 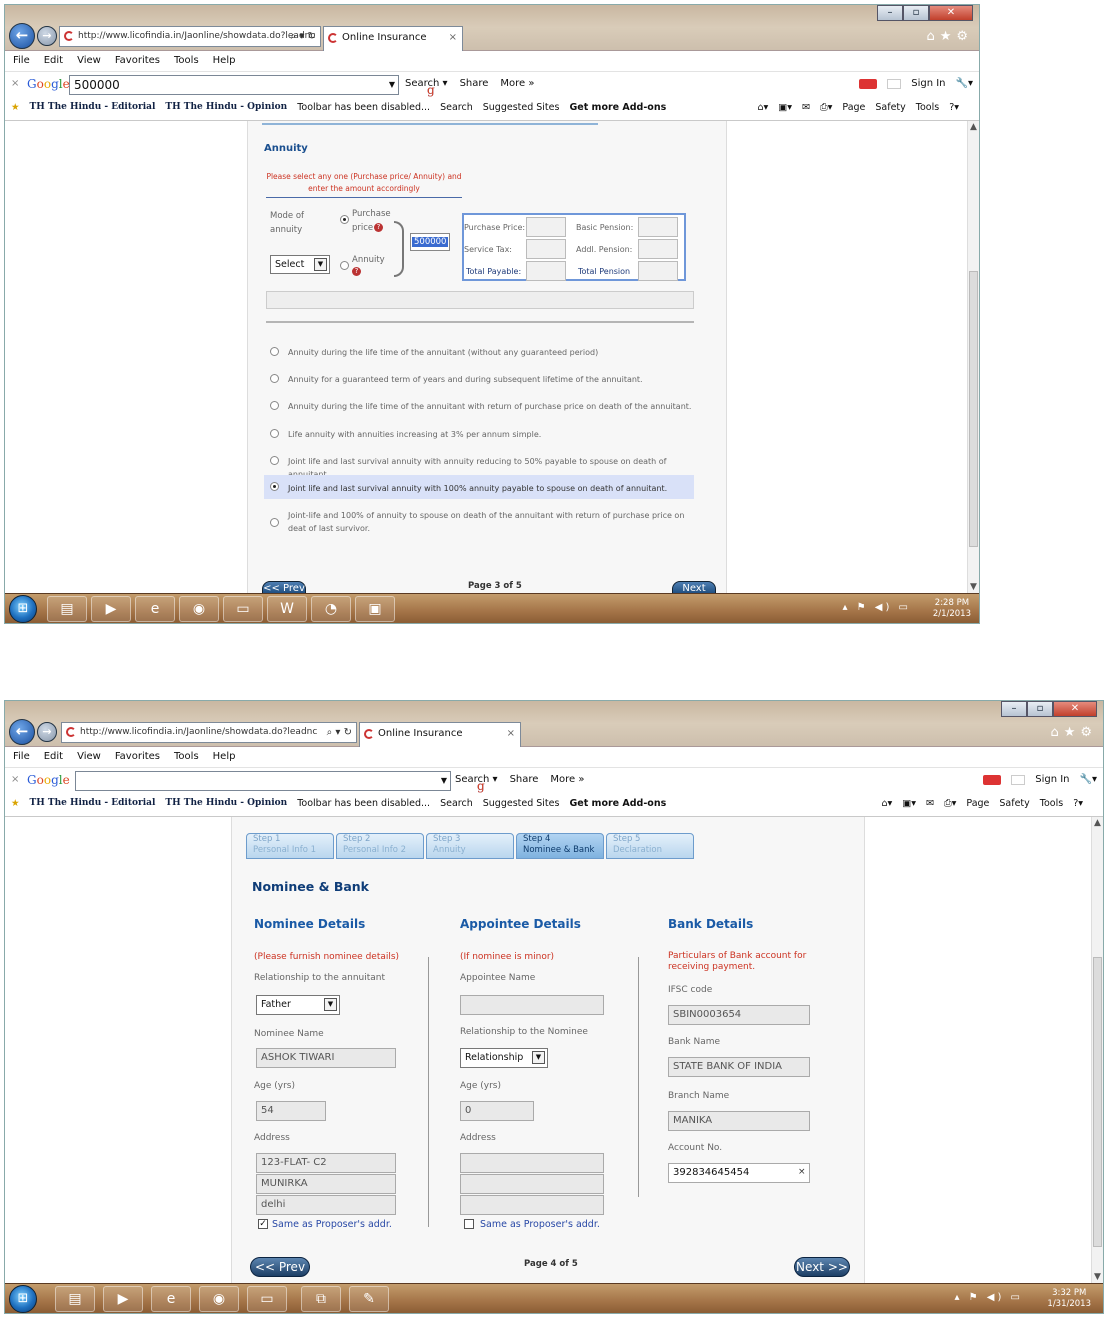 What do you see at coordinates (93, 107) in the screenshot?
I see `fav-hindu-editorial: TH The Hindu - Editorial` at bounding box center [93, 107].